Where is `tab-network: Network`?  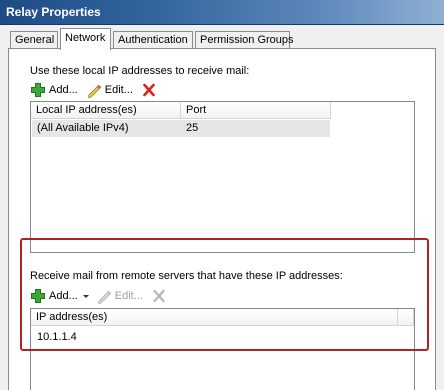 tab-network: Network is located at coordinates (85, 39).